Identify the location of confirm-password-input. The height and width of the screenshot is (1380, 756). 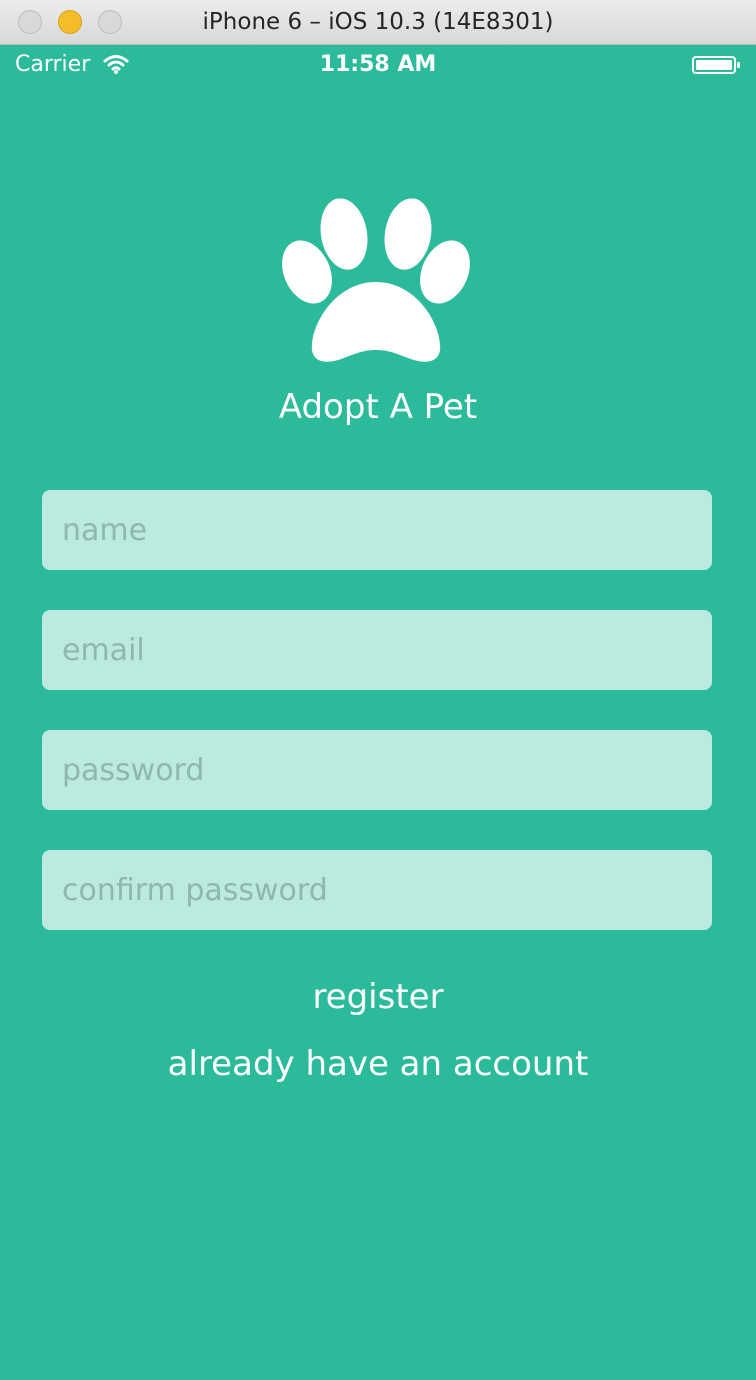
(377, 890).